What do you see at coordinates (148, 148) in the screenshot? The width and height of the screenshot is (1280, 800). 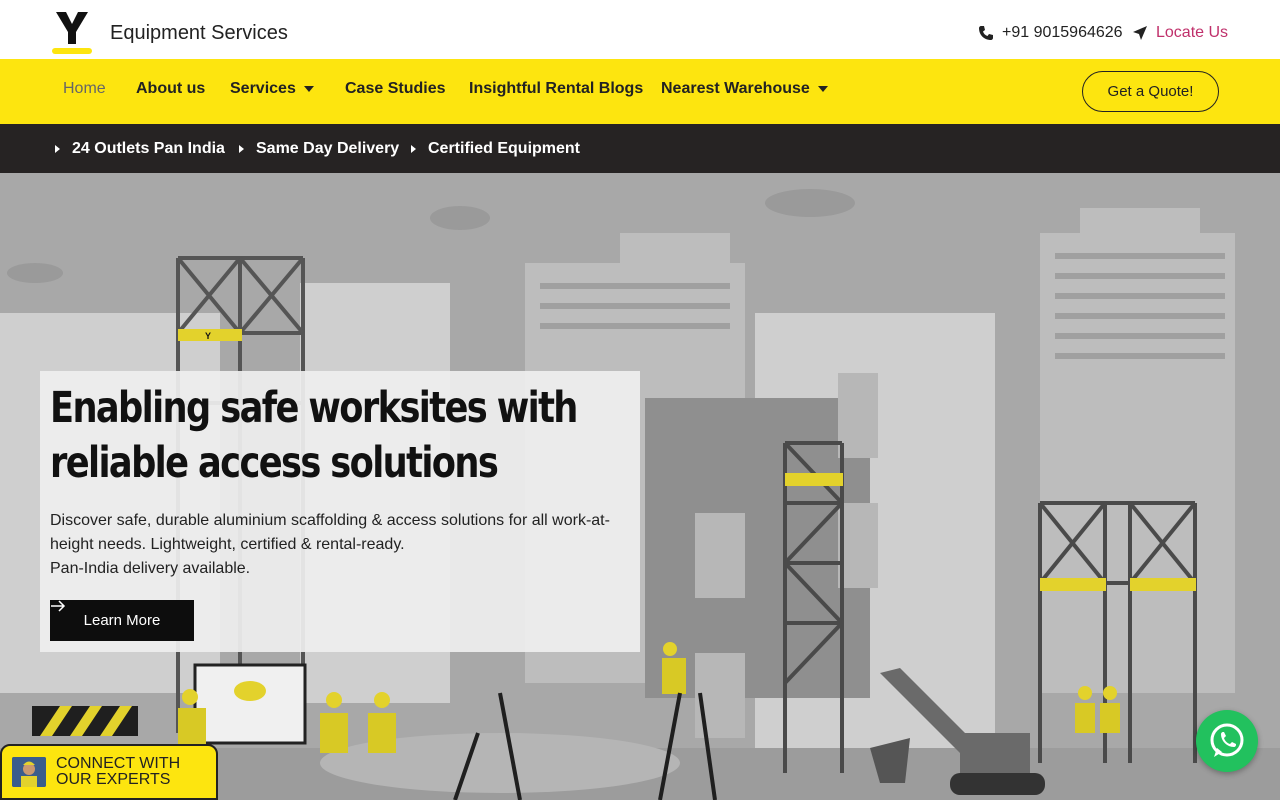 I see `feature-label: 24 Outlets Pan India` at bounding box center [148, 148].